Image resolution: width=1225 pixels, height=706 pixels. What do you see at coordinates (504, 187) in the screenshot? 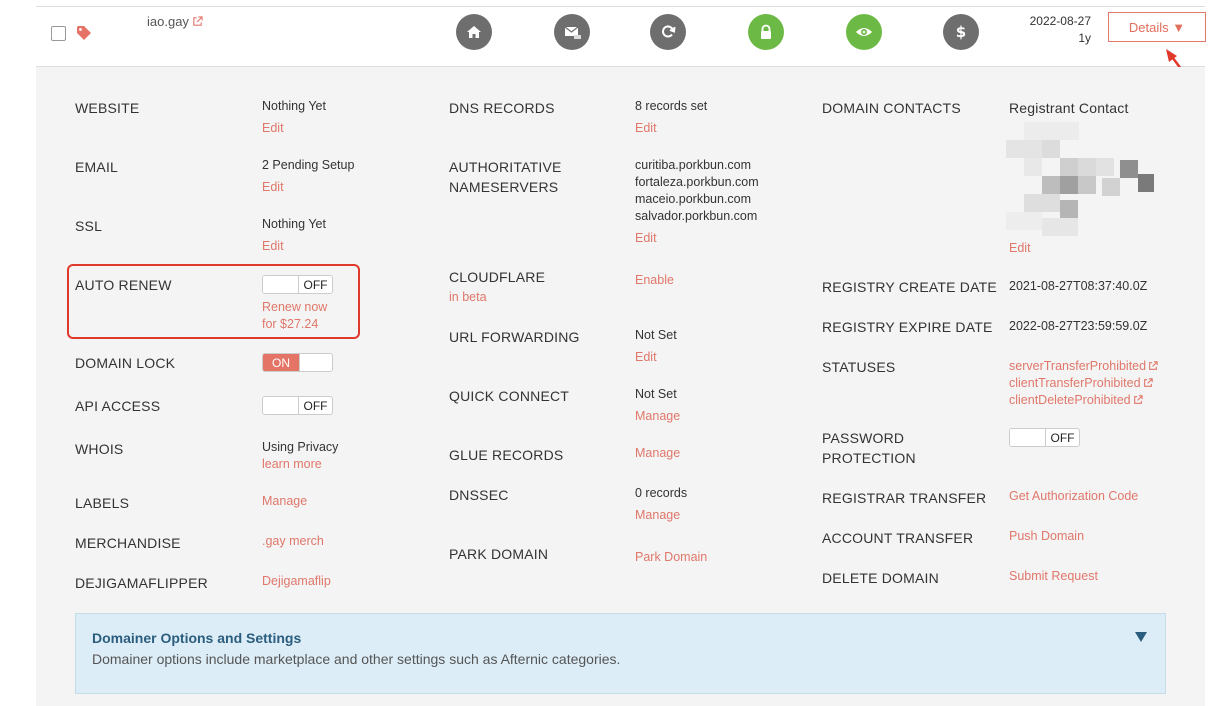
I see `nameservers-label-2: NAMESERVERS` at bounding box center [504, 187].